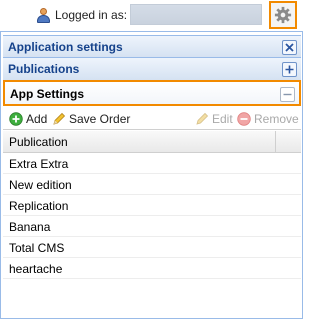 The image size is (320, 319). I want to click on table-row: Extra Extra, so click(152, 163).